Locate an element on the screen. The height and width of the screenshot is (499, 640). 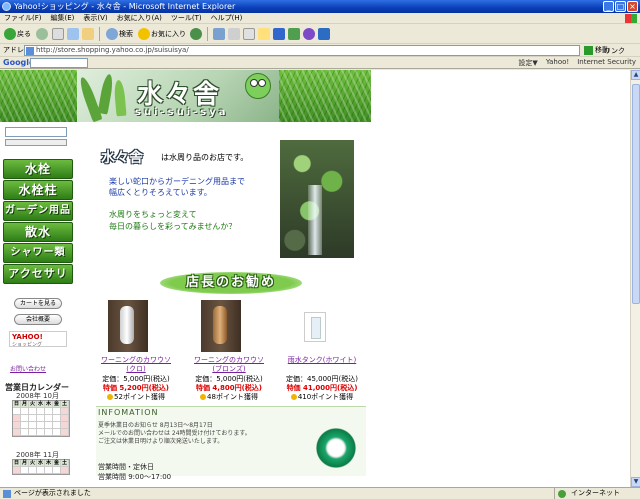
intro-line: 水周りをちょっと変えて is located at coordinates (153, 214).